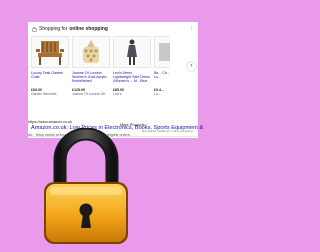 Image resolution: width=320 pixels, height=252 pixels. What do you see at coordinates (50, 77) in the screenshot?
I see `product-name: Luxury Teak Garden Chair` at bounding box center [50, 77].